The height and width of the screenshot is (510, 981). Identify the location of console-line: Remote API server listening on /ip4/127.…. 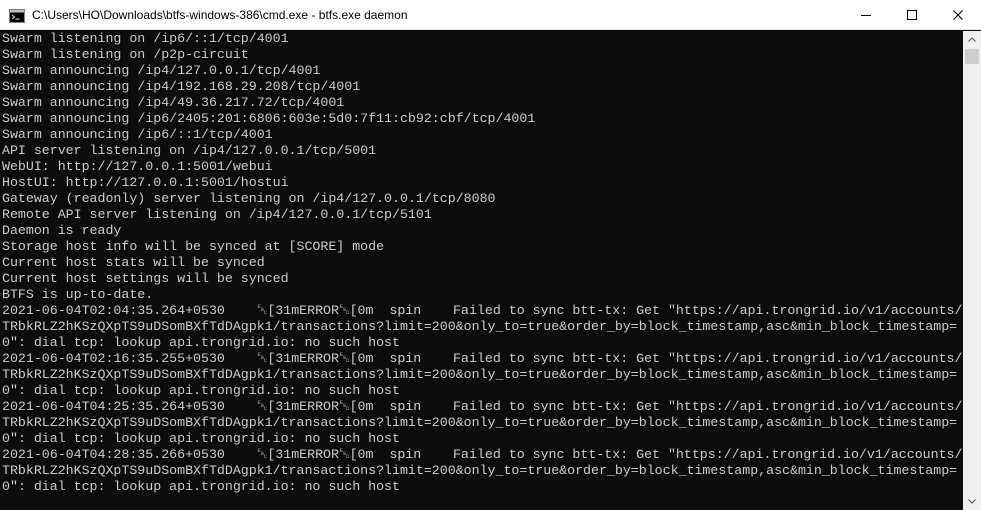
(217, 214).